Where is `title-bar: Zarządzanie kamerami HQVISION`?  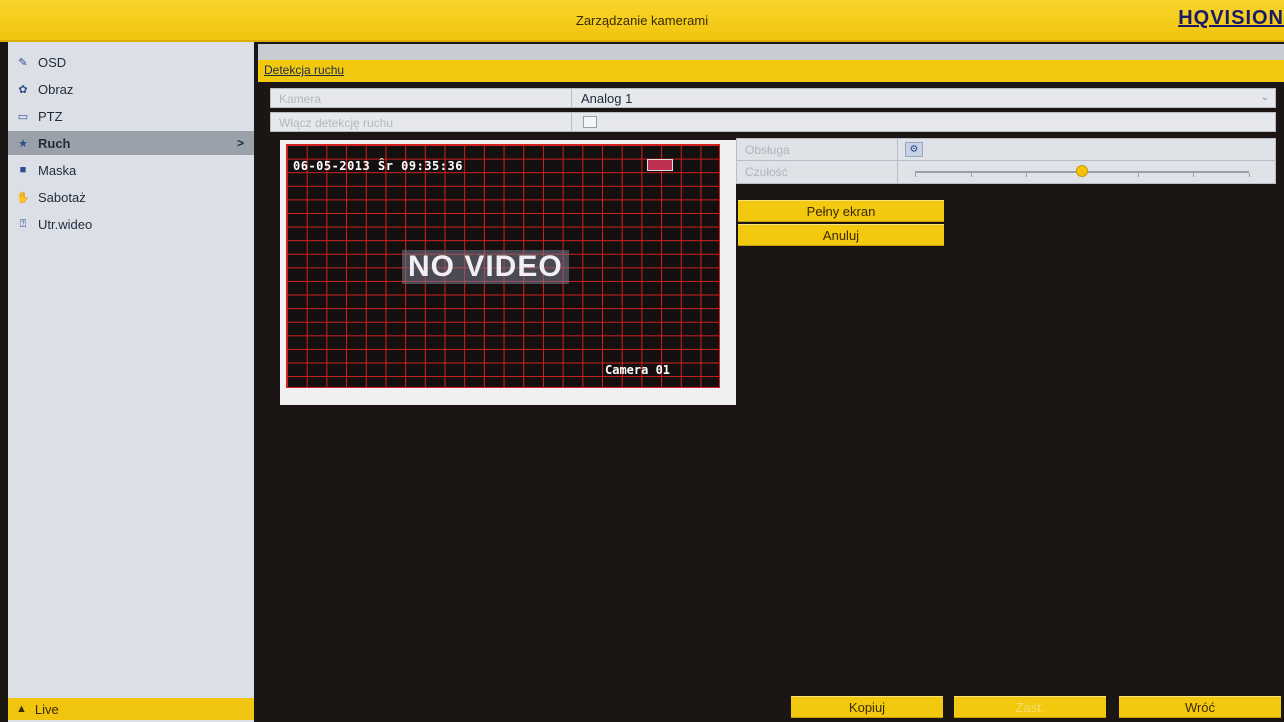
title-bar: Zarządzanie kamerami HQVISION is located at coordinates (642, 21).